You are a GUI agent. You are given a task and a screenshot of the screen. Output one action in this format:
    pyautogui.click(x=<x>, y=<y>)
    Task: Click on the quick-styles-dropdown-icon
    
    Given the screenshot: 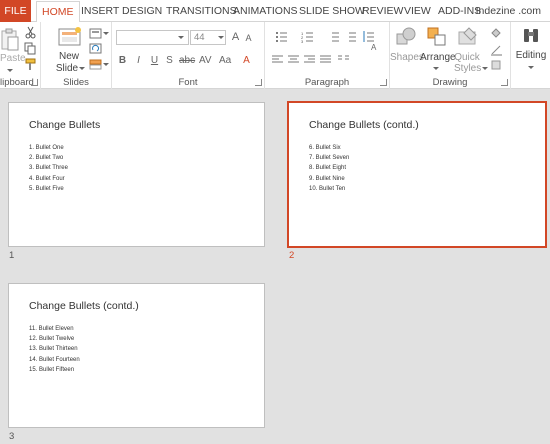 What is the action you would take?
    pyautogui.click(x=485, y=68)
    